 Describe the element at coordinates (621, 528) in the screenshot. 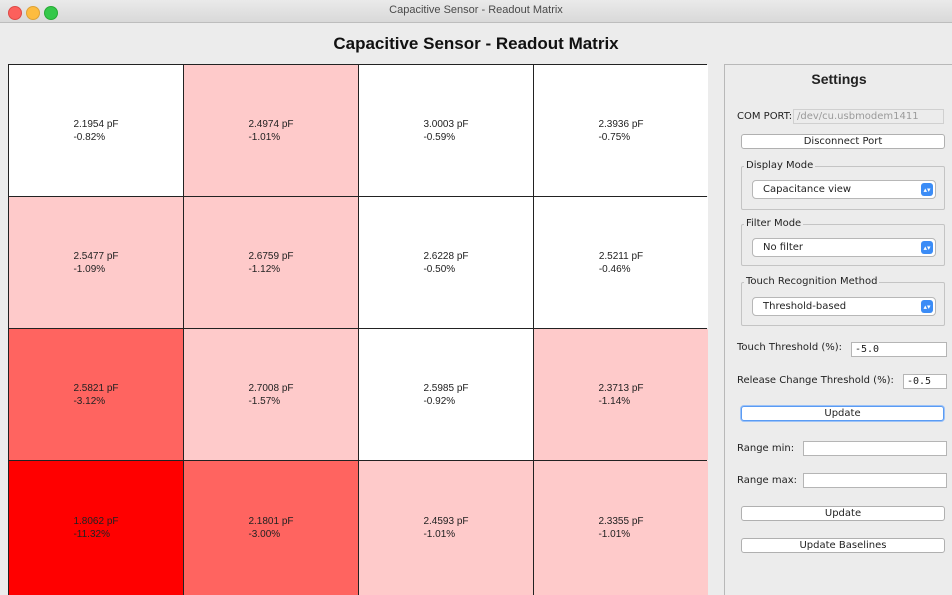

I see `matrix-cell-r3-c3: 2.3355 pF -1.01%` at that location.